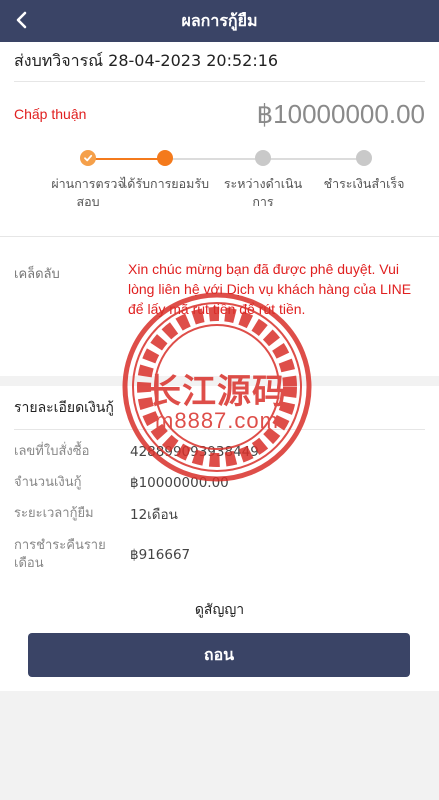 This screenshot has height=800, width=439. I want to click on detail-key: เลขที่ใบสั่งซื้อ, so click(52, 451).